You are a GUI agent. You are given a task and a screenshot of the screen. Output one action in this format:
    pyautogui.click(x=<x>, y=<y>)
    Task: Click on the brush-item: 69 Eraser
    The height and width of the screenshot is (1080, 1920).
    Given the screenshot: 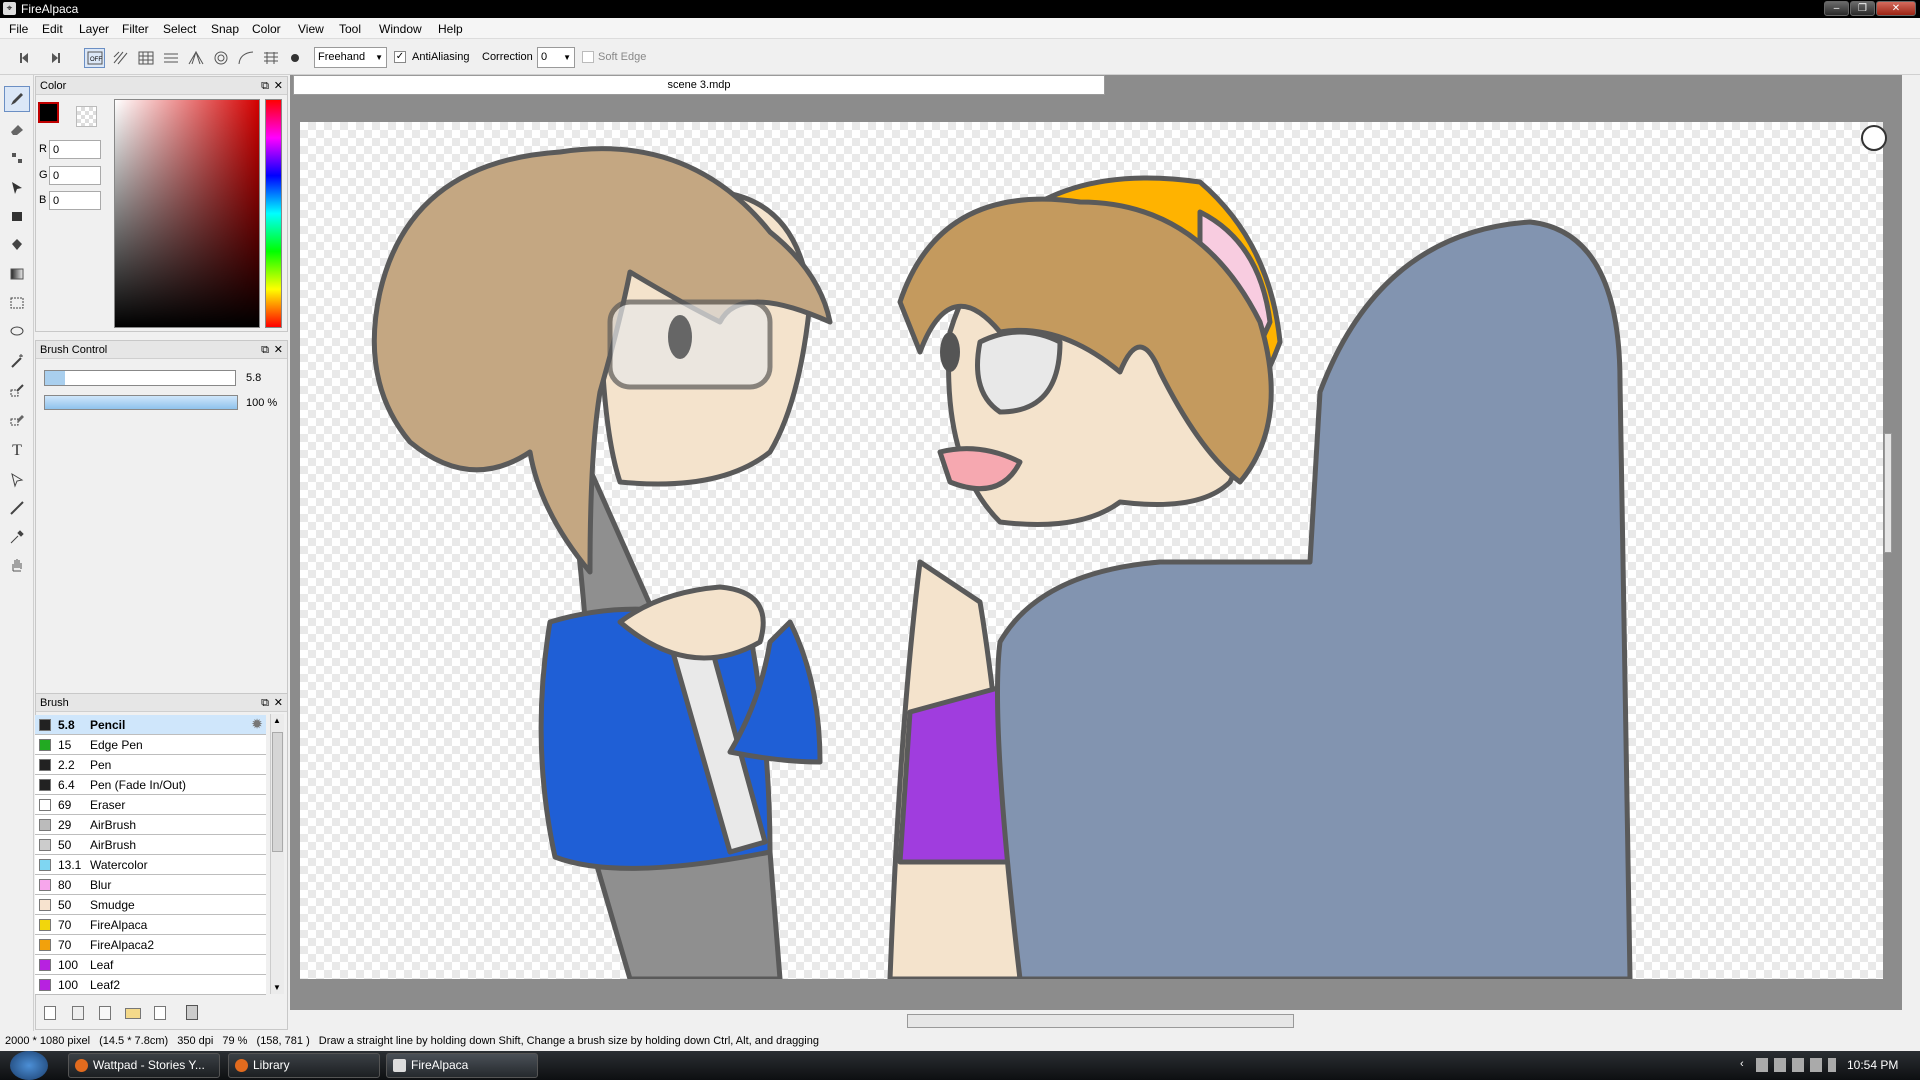 What is the action you would take?
    pyautogui.click(x=150, y=805)
    